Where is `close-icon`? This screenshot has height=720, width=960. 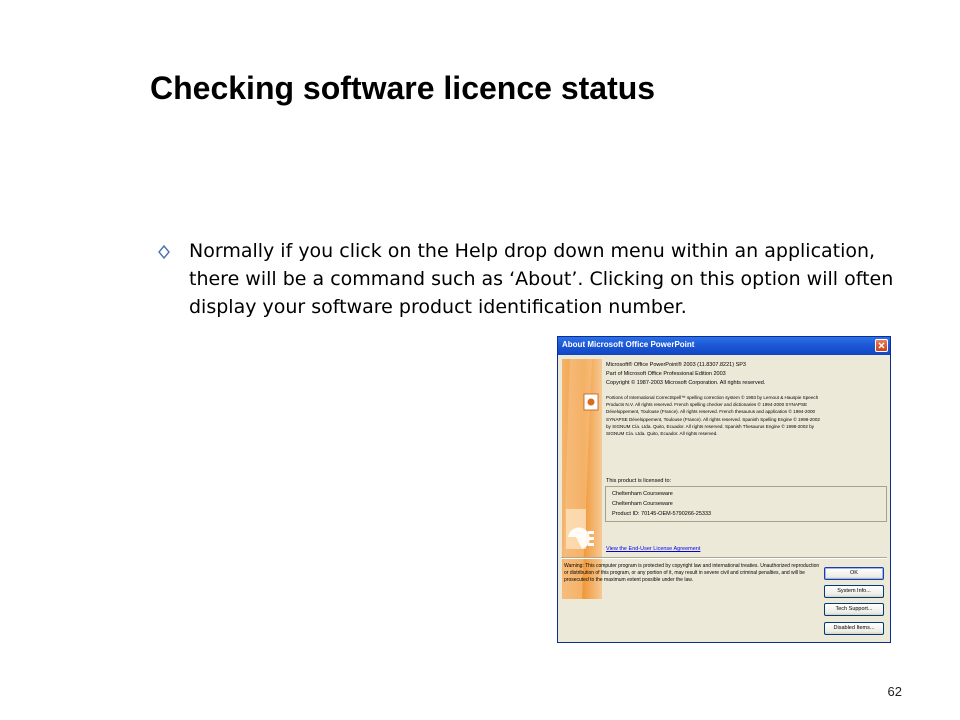 close-icon is located at coordinates (881, 345).